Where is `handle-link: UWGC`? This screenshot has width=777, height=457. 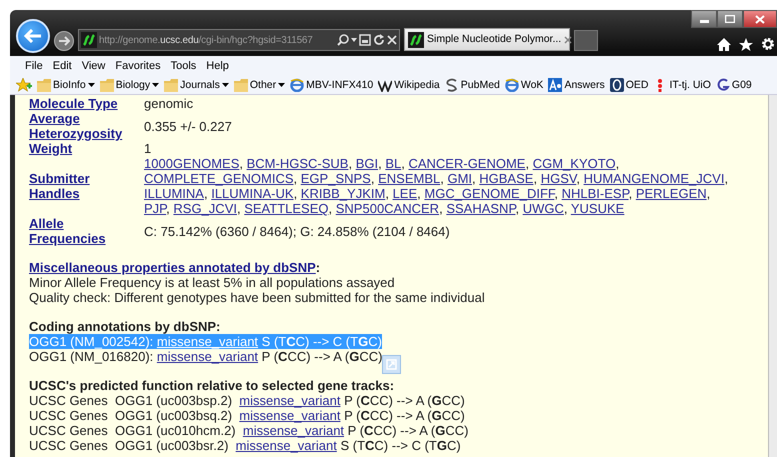
handle-link: UWGC is located at coordinates (543, 208).